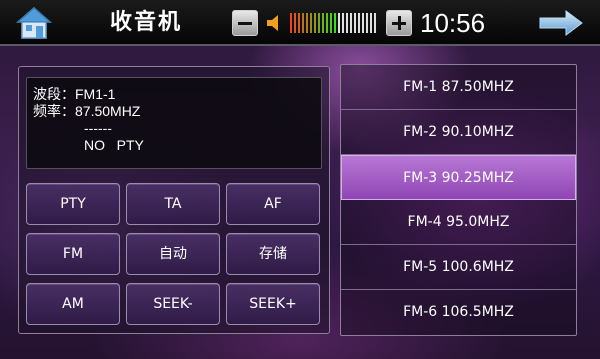 The height and width of the screenshot is (359, 600). I want to click on ta-button: TA, so click(173, 204).